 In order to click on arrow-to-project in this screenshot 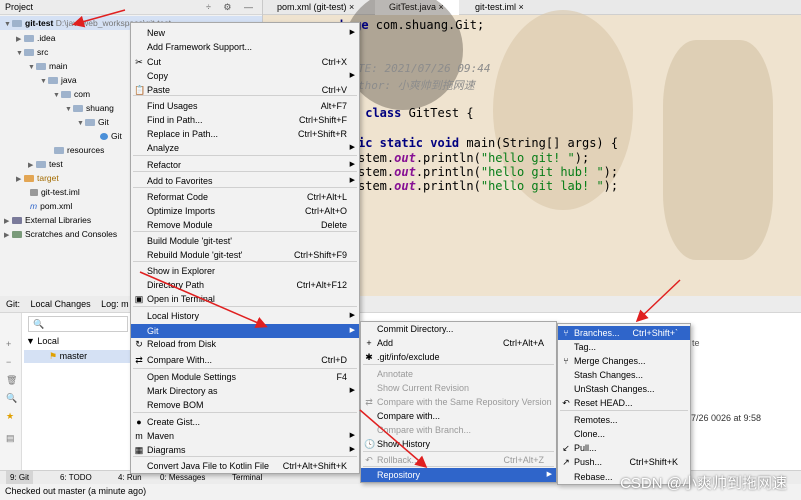, I will do `click(99, 18)`.